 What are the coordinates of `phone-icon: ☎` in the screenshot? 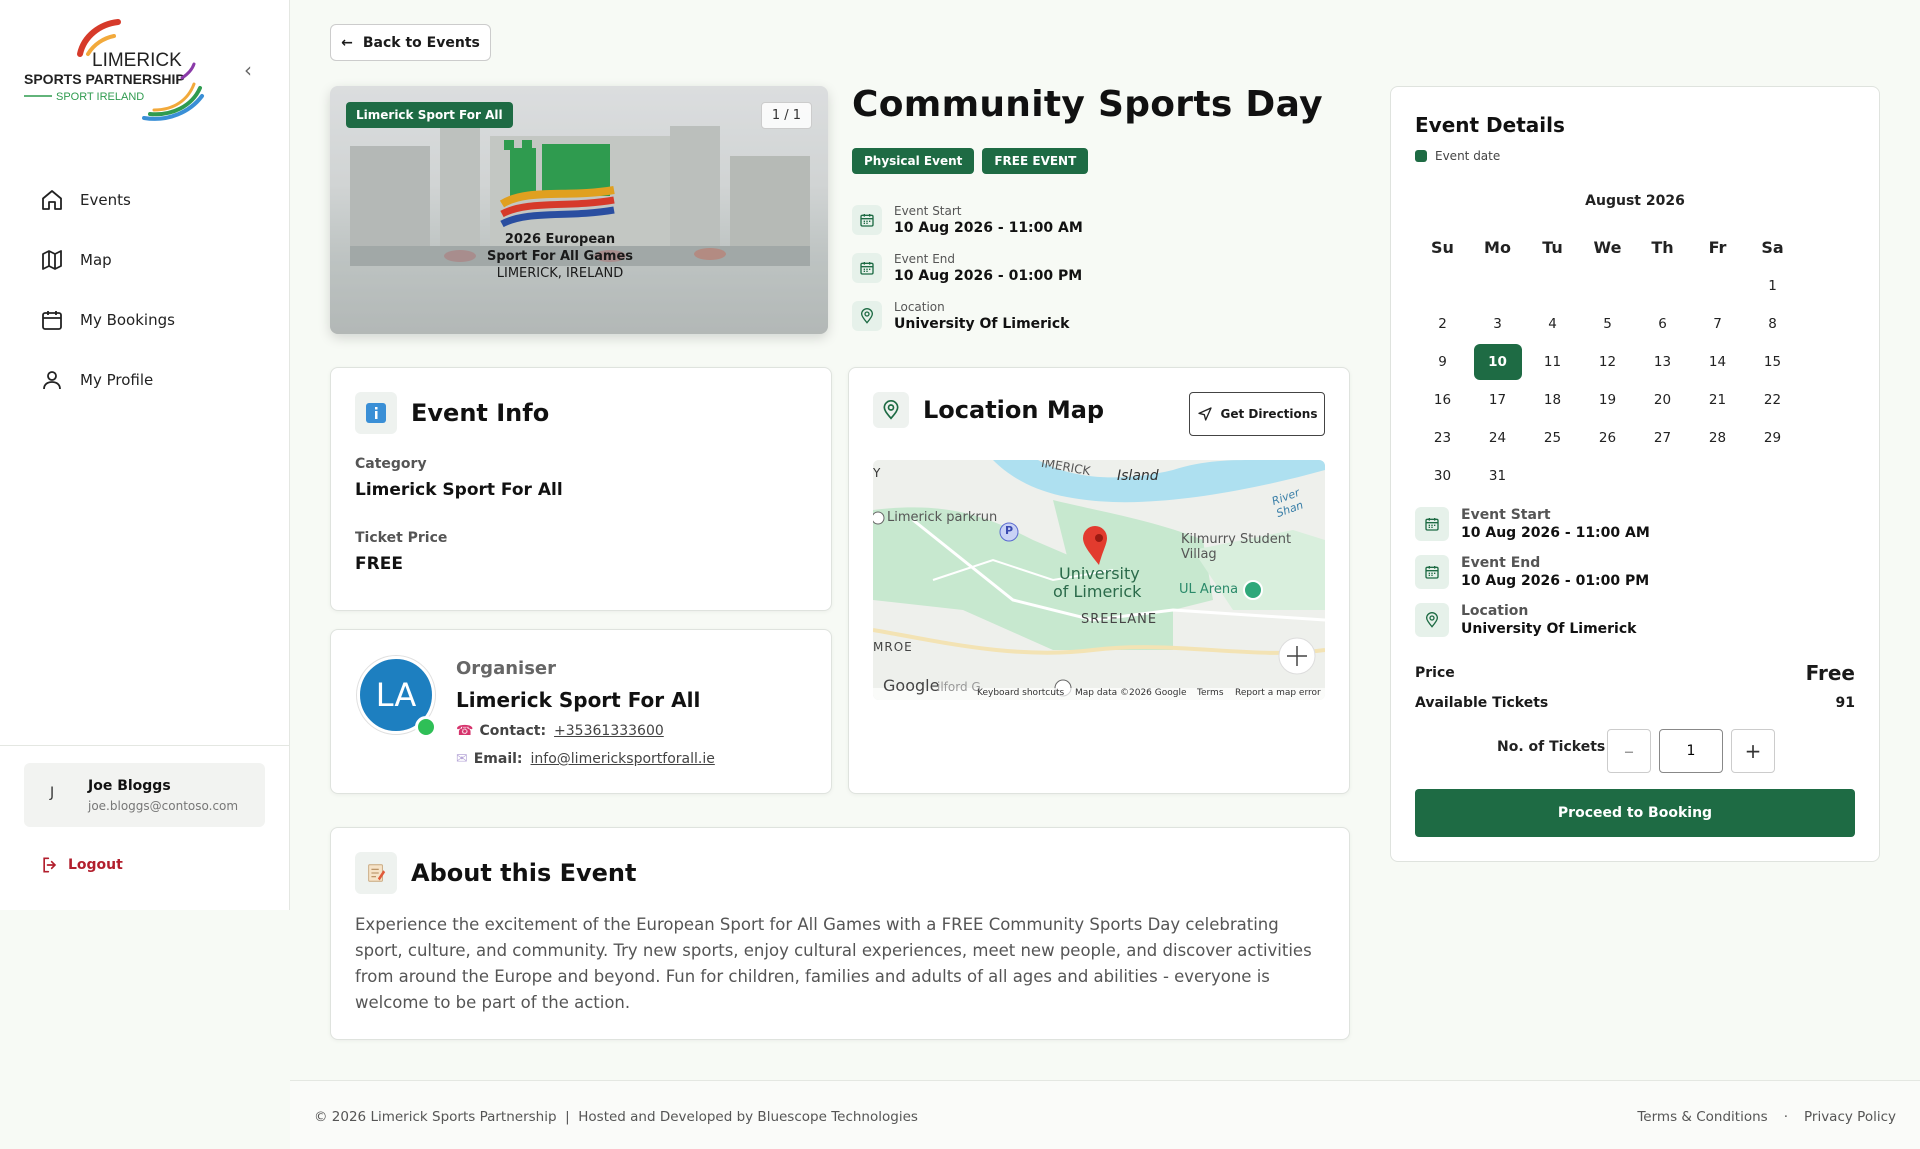 It's located at (465, 731).